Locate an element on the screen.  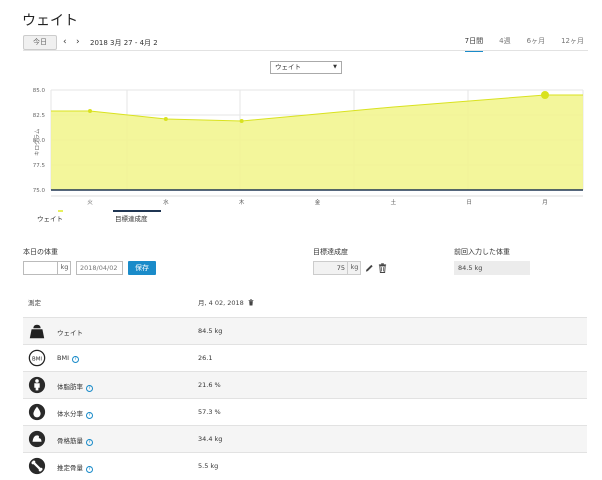
row-label-text: ウェイト is located at coordinates (70, 333).